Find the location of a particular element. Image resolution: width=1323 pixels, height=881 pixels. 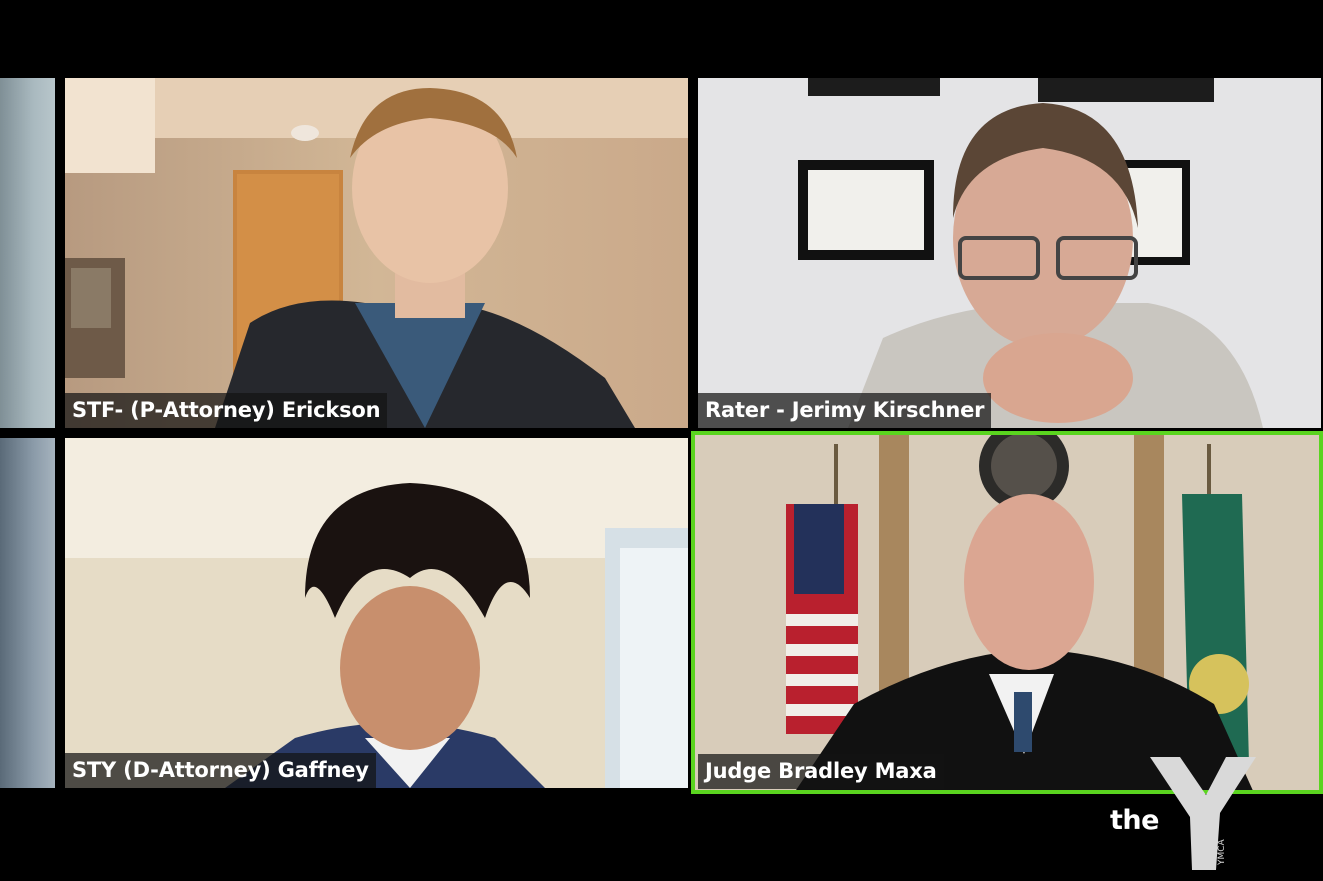

ymca-logo-subtext: YMCA is located at coordinates (1222, 852).